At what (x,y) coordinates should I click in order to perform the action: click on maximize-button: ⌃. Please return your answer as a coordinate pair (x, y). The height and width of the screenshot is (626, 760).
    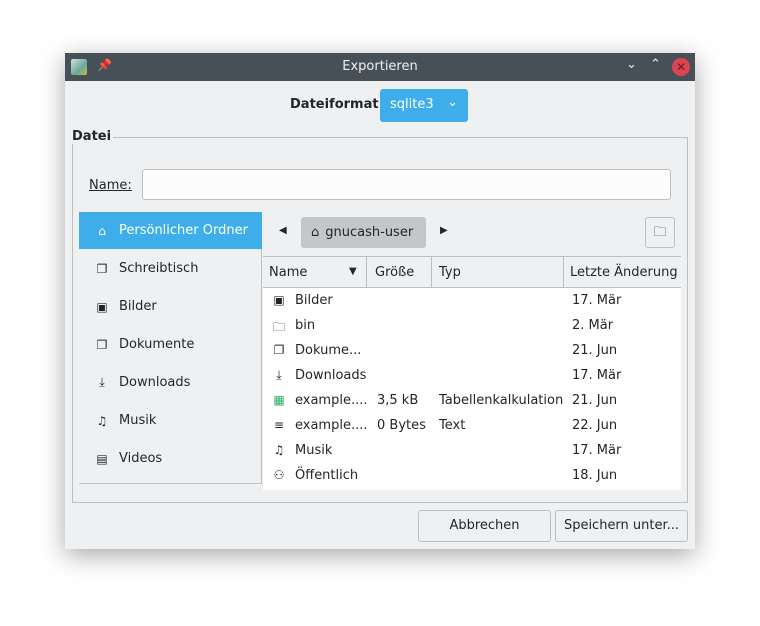
    Looking at the image, I should click on (655, 64).